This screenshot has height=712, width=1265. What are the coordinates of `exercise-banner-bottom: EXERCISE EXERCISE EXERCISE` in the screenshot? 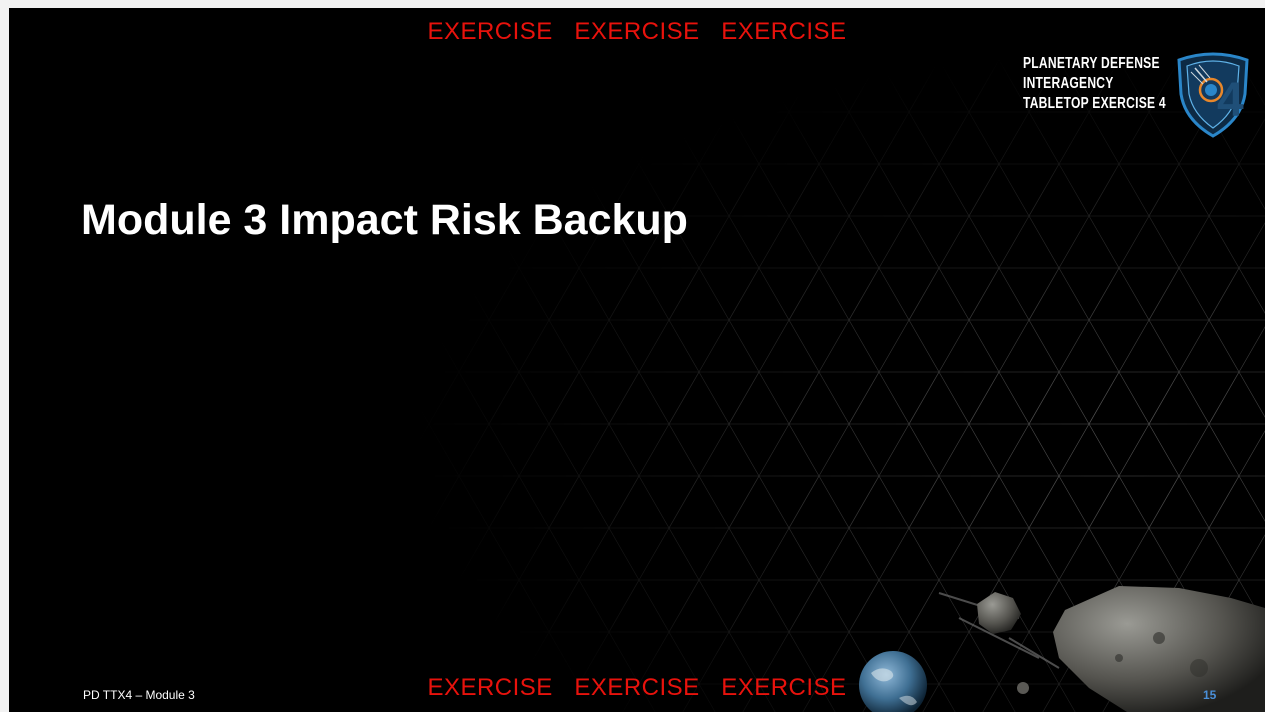 It's located at (637, 687).